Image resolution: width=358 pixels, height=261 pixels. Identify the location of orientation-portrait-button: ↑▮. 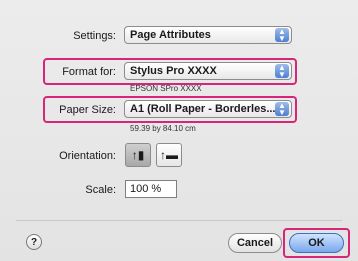
(138, 155).